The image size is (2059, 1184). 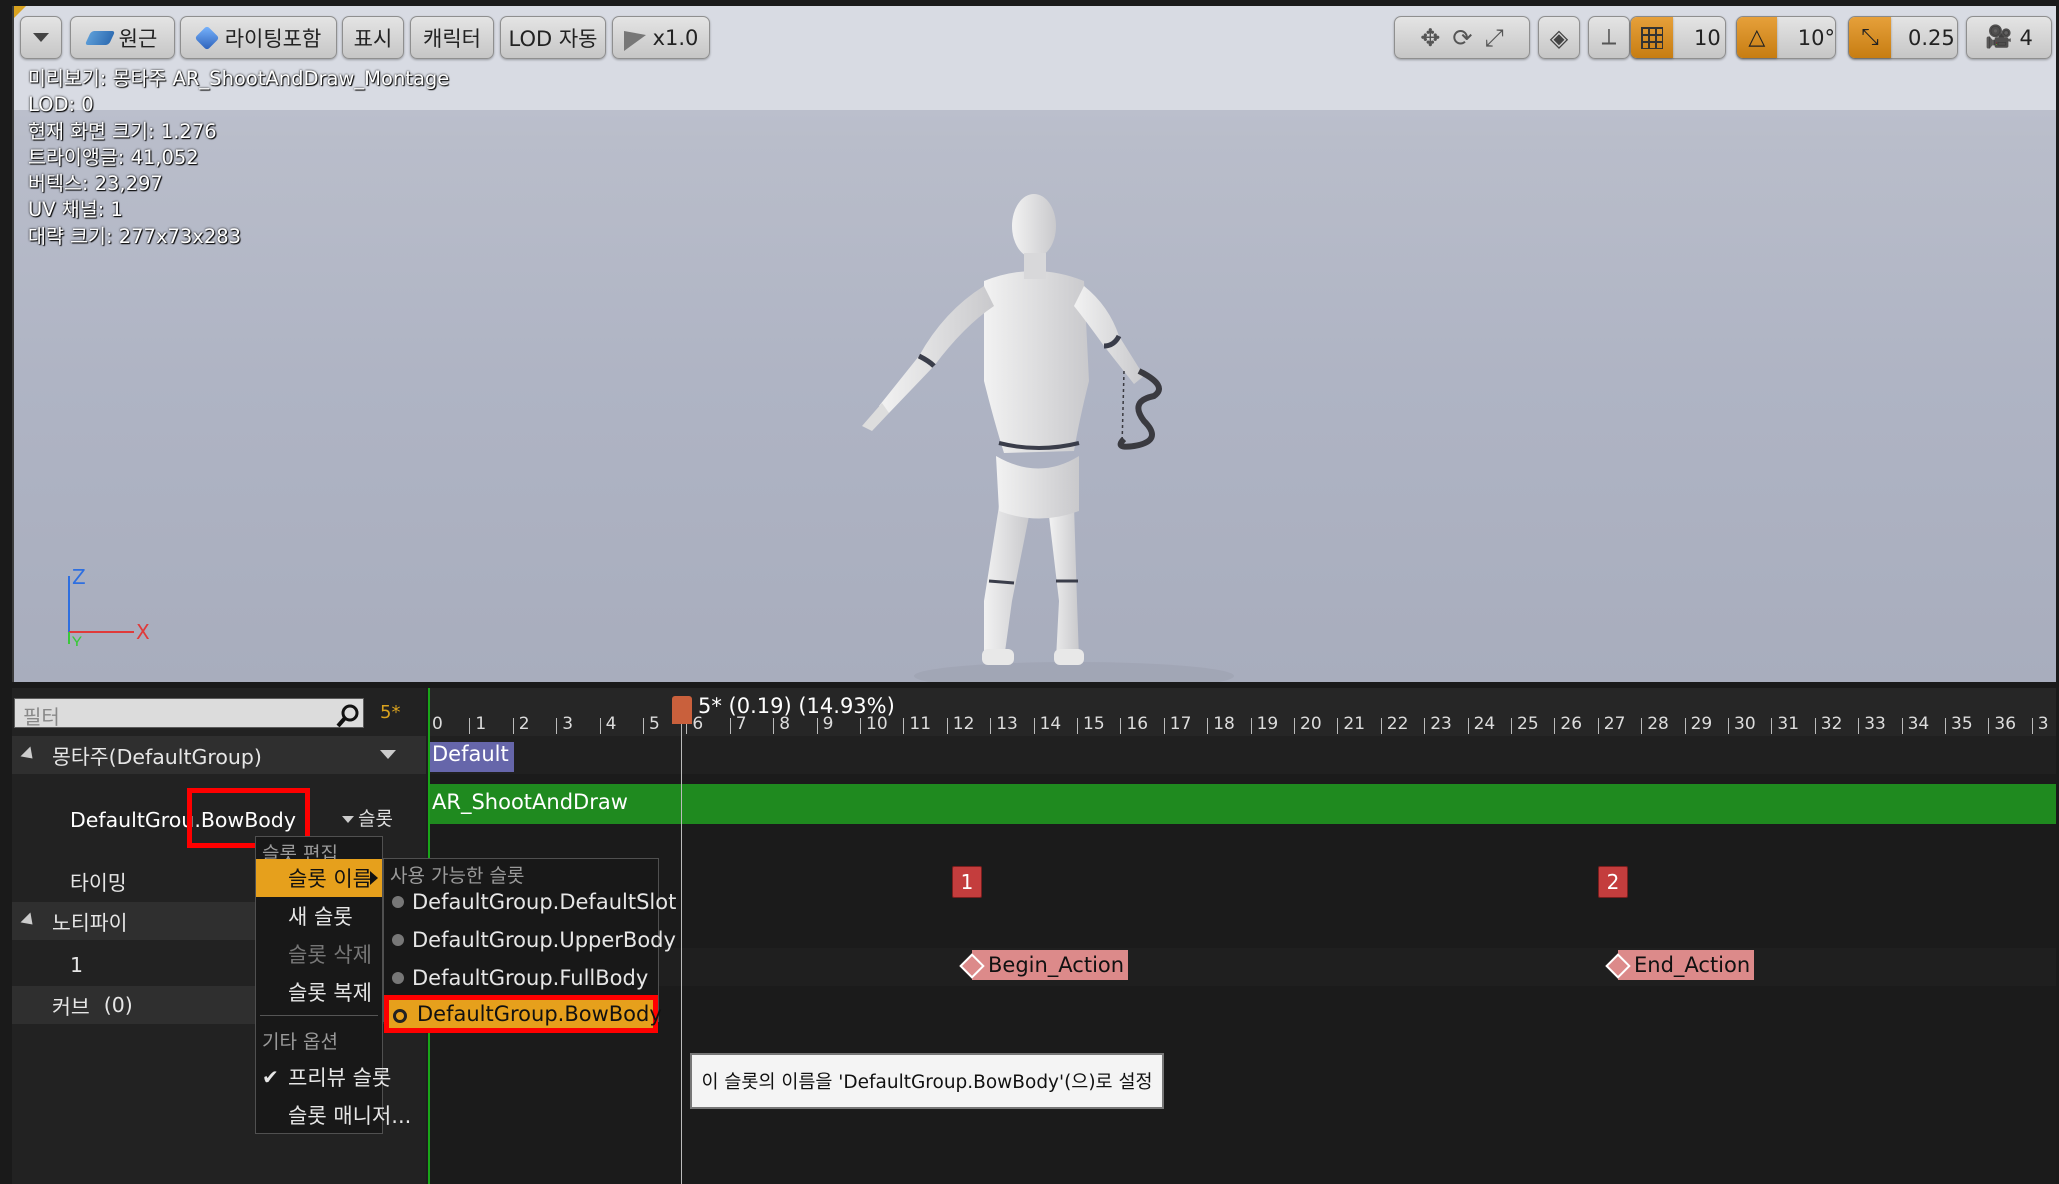 I want to click on surface-snap-button: ⟂, so click(x=1609, y=37).